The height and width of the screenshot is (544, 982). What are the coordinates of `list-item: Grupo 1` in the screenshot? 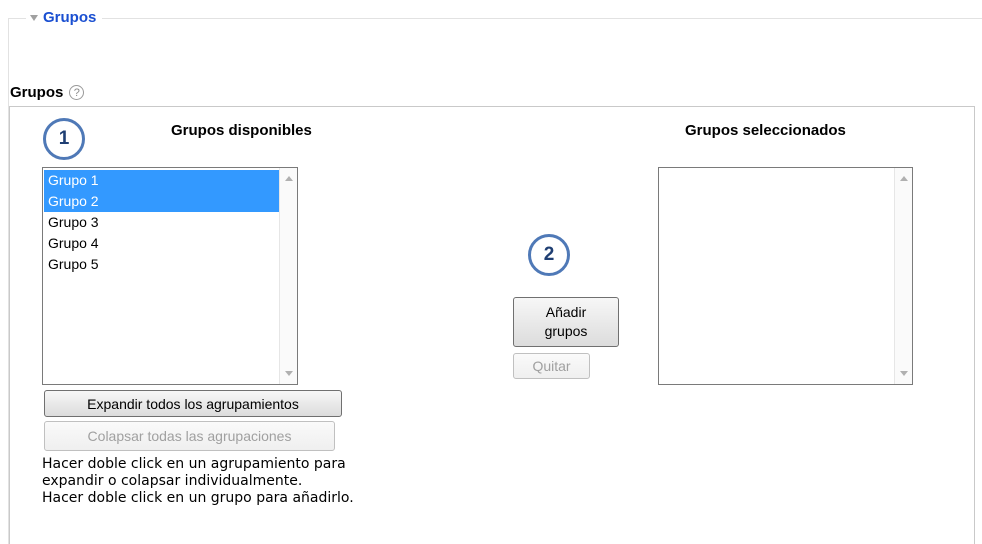 It's located at (161, 180).